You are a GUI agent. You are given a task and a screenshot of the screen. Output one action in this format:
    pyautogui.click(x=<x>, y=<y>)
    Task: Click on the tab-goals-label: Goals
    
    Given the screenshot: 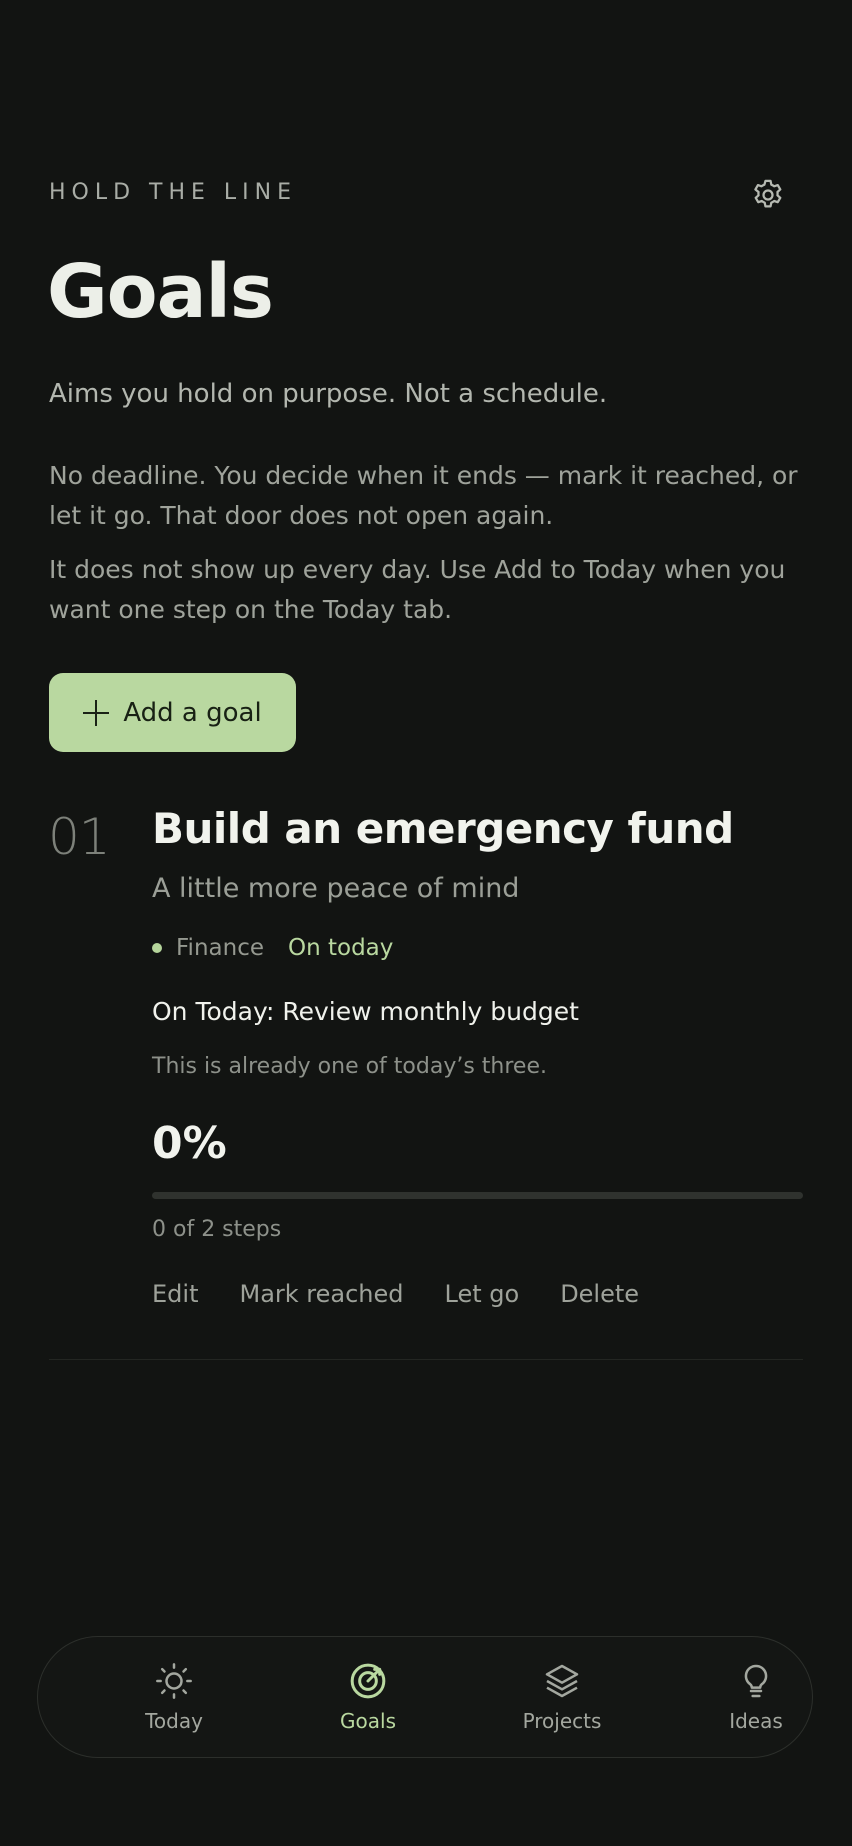 What is the action you would take?
    pyautogui.click(x=368, y=1721)
    